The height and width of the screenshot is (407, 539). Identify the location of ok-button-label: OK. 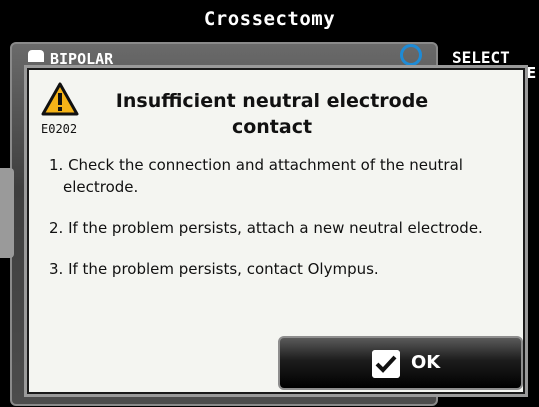
(426, 362).